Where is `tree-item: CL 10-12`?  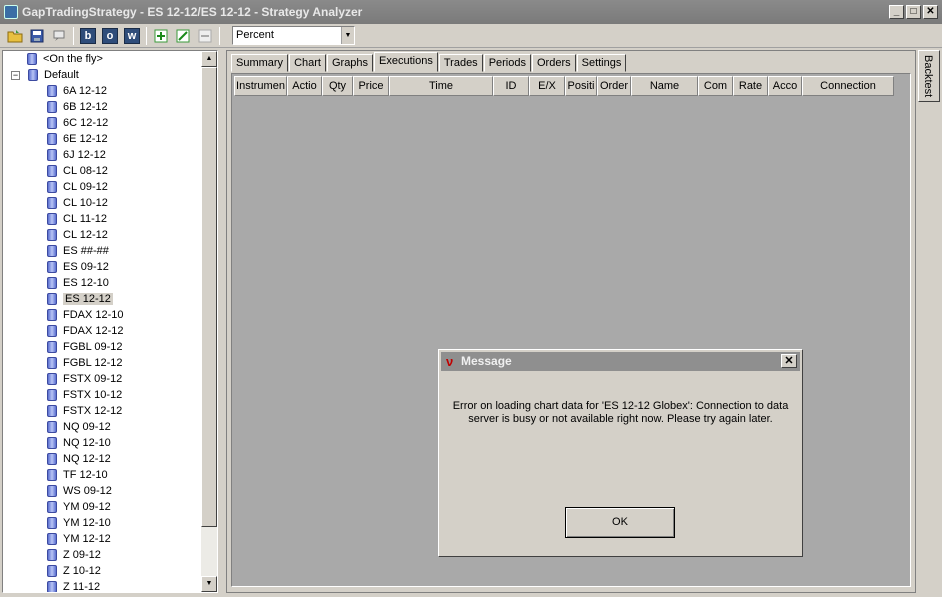 tree-item: CL 10-12 is located at coordinates (77, 203).